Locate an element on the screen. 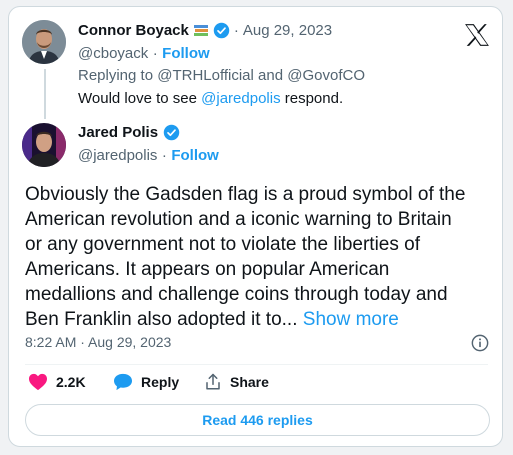 Image resolution: width=513 pixels, height=455 pixels. x-logo-icon is located at coordinates (477, 35).